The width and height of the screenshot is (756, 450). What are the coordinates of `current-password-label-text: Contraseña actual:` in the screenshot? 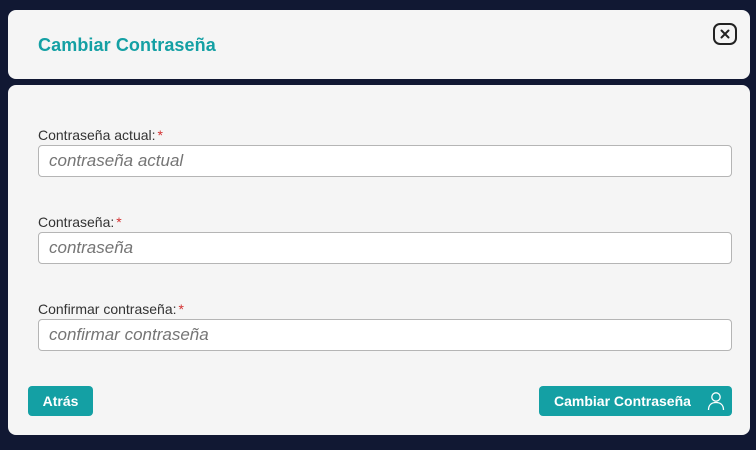 It's located at (97, 135).